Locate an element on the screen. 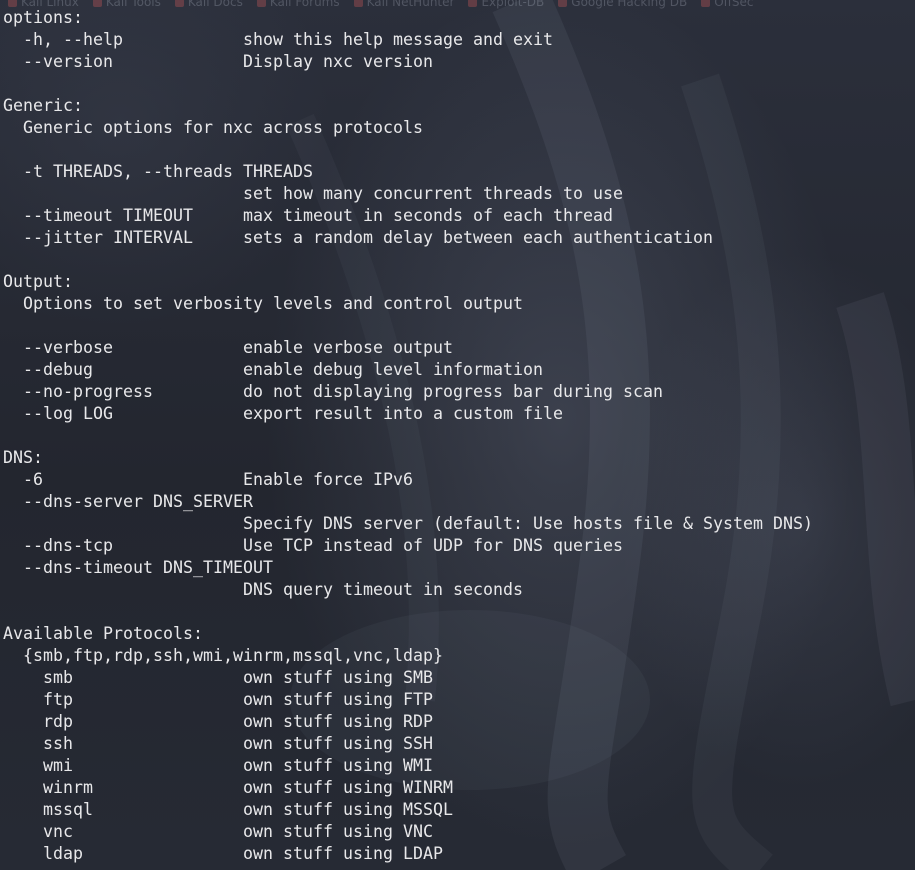 Image resolution: width=915 pixels, height=870 pixels. option-description: Display nxc version is located at coordinates (338, 61).